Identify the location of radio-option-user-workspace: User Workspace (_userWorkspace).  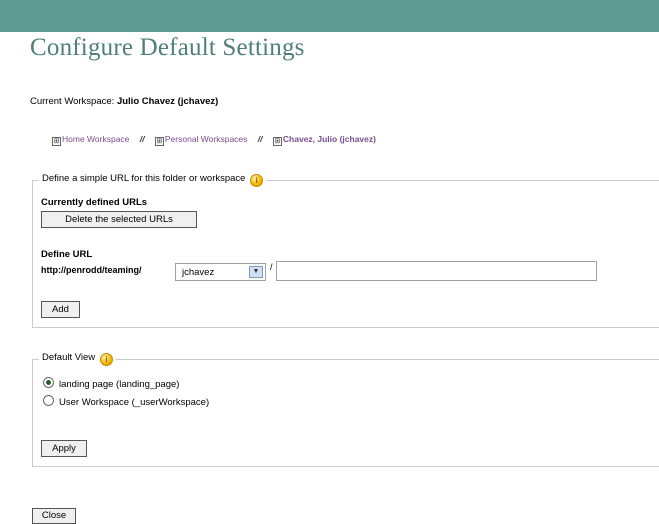
(126, 401).